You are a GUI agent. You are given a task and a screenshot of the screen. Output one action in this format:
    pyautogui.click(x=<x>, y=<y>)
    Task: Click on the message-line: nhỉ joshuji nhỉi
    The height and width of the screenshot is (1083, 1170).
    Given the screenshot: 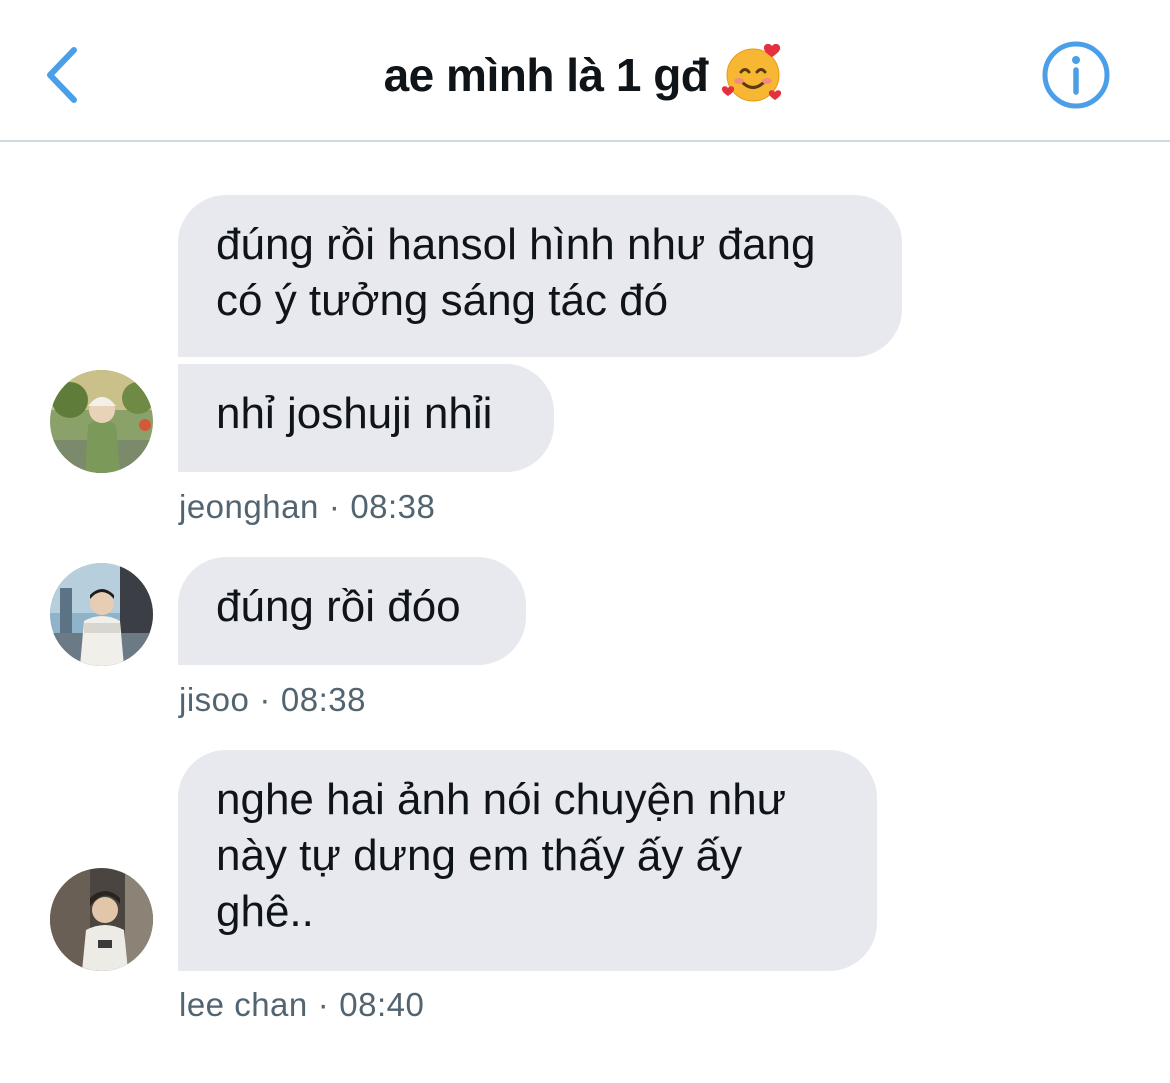 What is the action you would take?
    pyautogui.click(x=354, y=413)
    